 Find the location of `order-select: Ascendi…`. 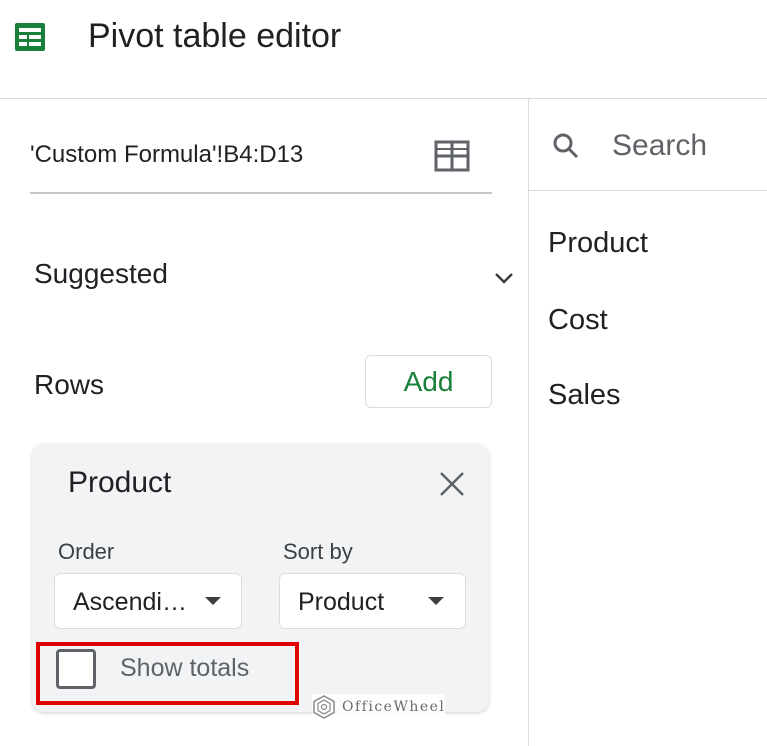

order-select: Ascendi… is located at coordinates (148, 601).